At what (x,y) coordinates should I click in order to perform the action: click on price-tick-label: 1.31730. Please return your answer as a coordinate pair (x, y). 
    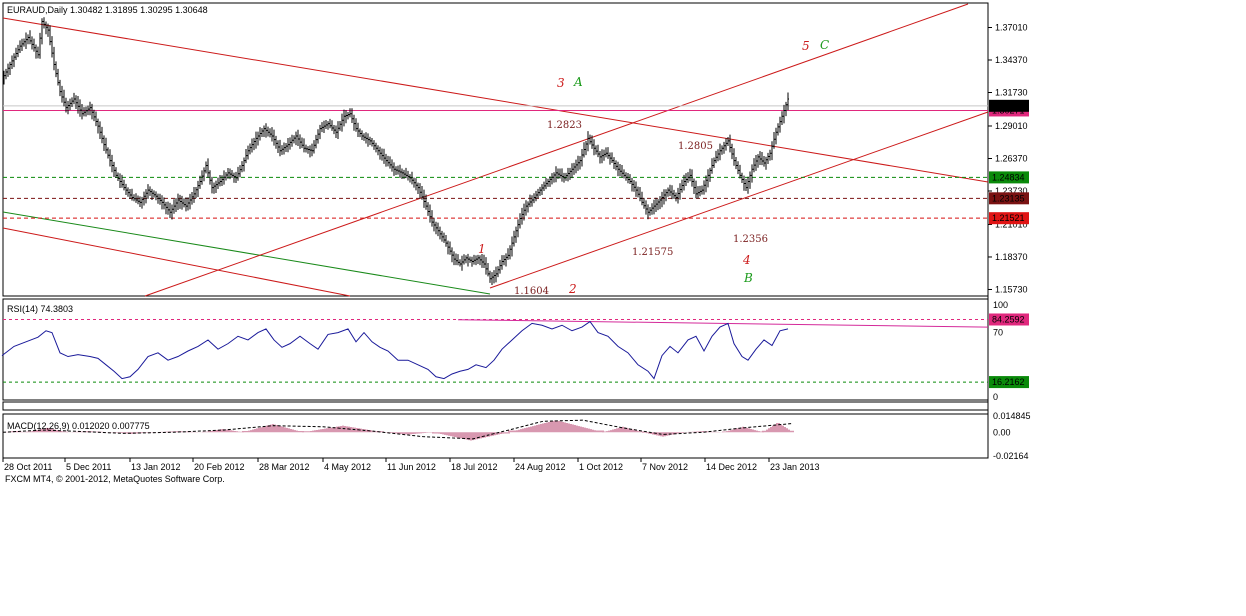
    Looking at the image, I should click on (1011, 93).